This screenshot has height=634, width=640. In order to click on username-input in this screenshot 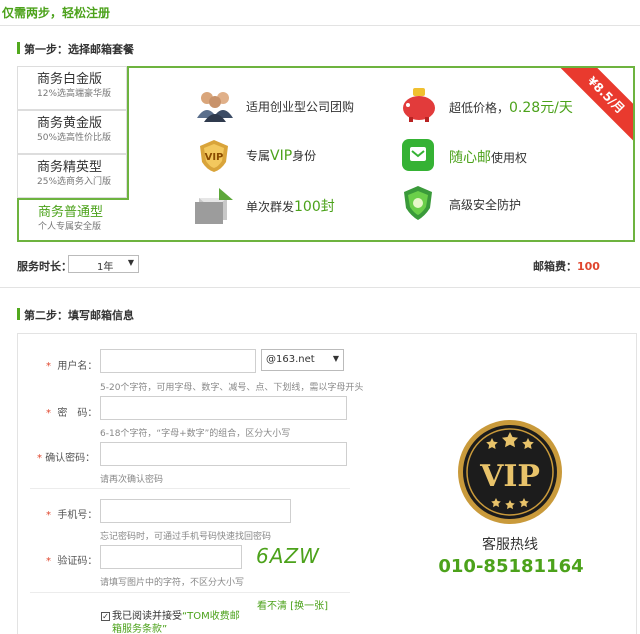, I will do `click(178, 361)`.